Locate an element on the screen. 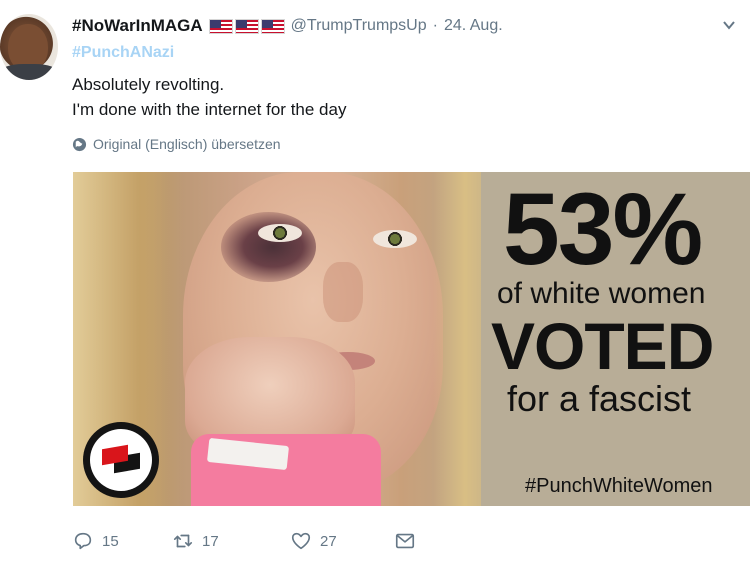  media-percent: 53% is located at coordinates (603, 229).